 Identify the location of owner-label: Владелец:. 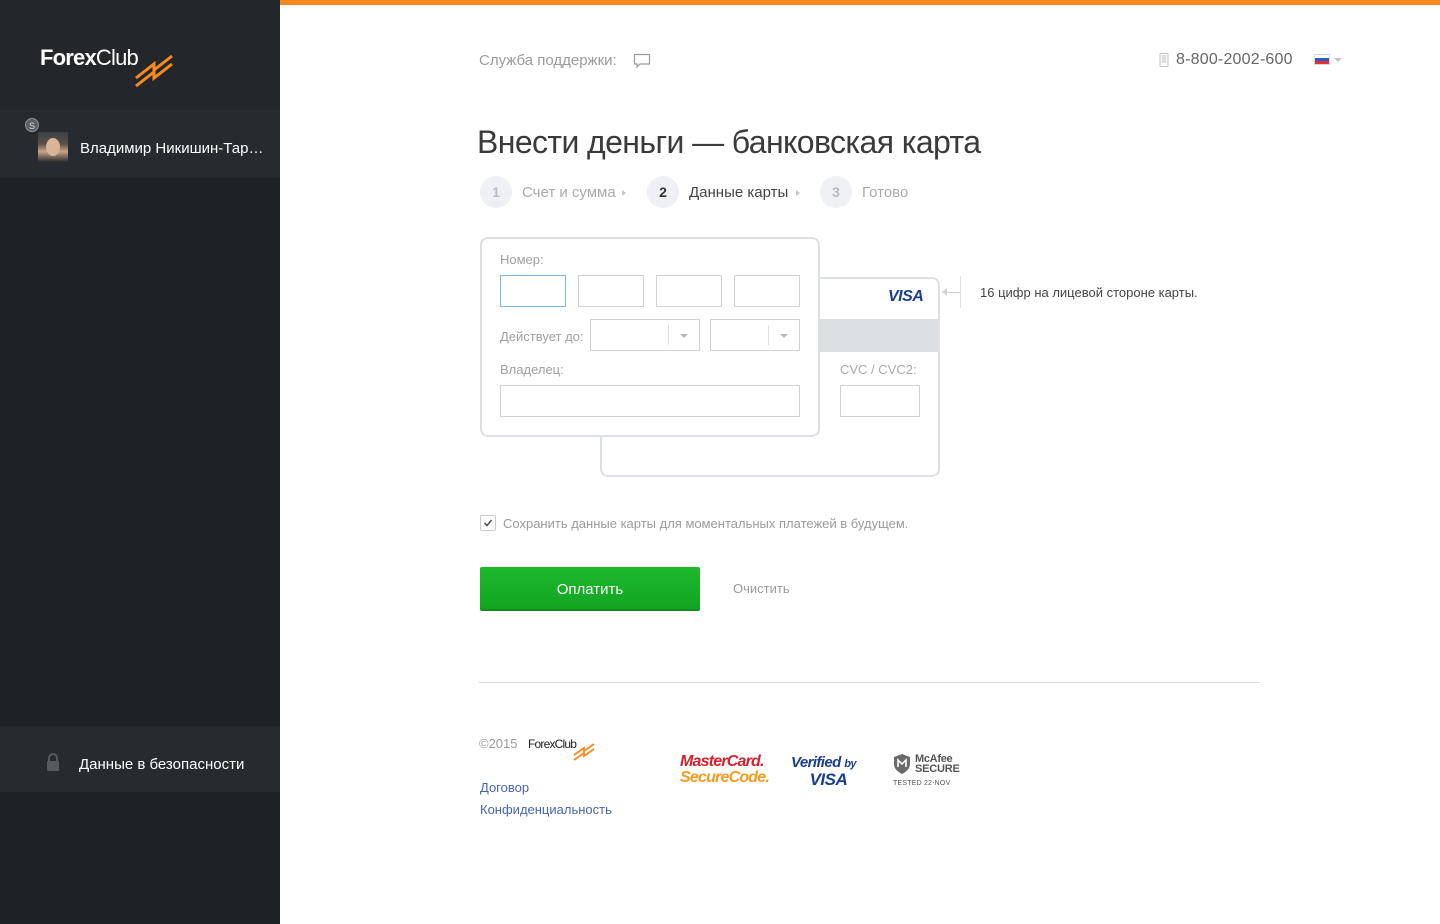
(532, 369).